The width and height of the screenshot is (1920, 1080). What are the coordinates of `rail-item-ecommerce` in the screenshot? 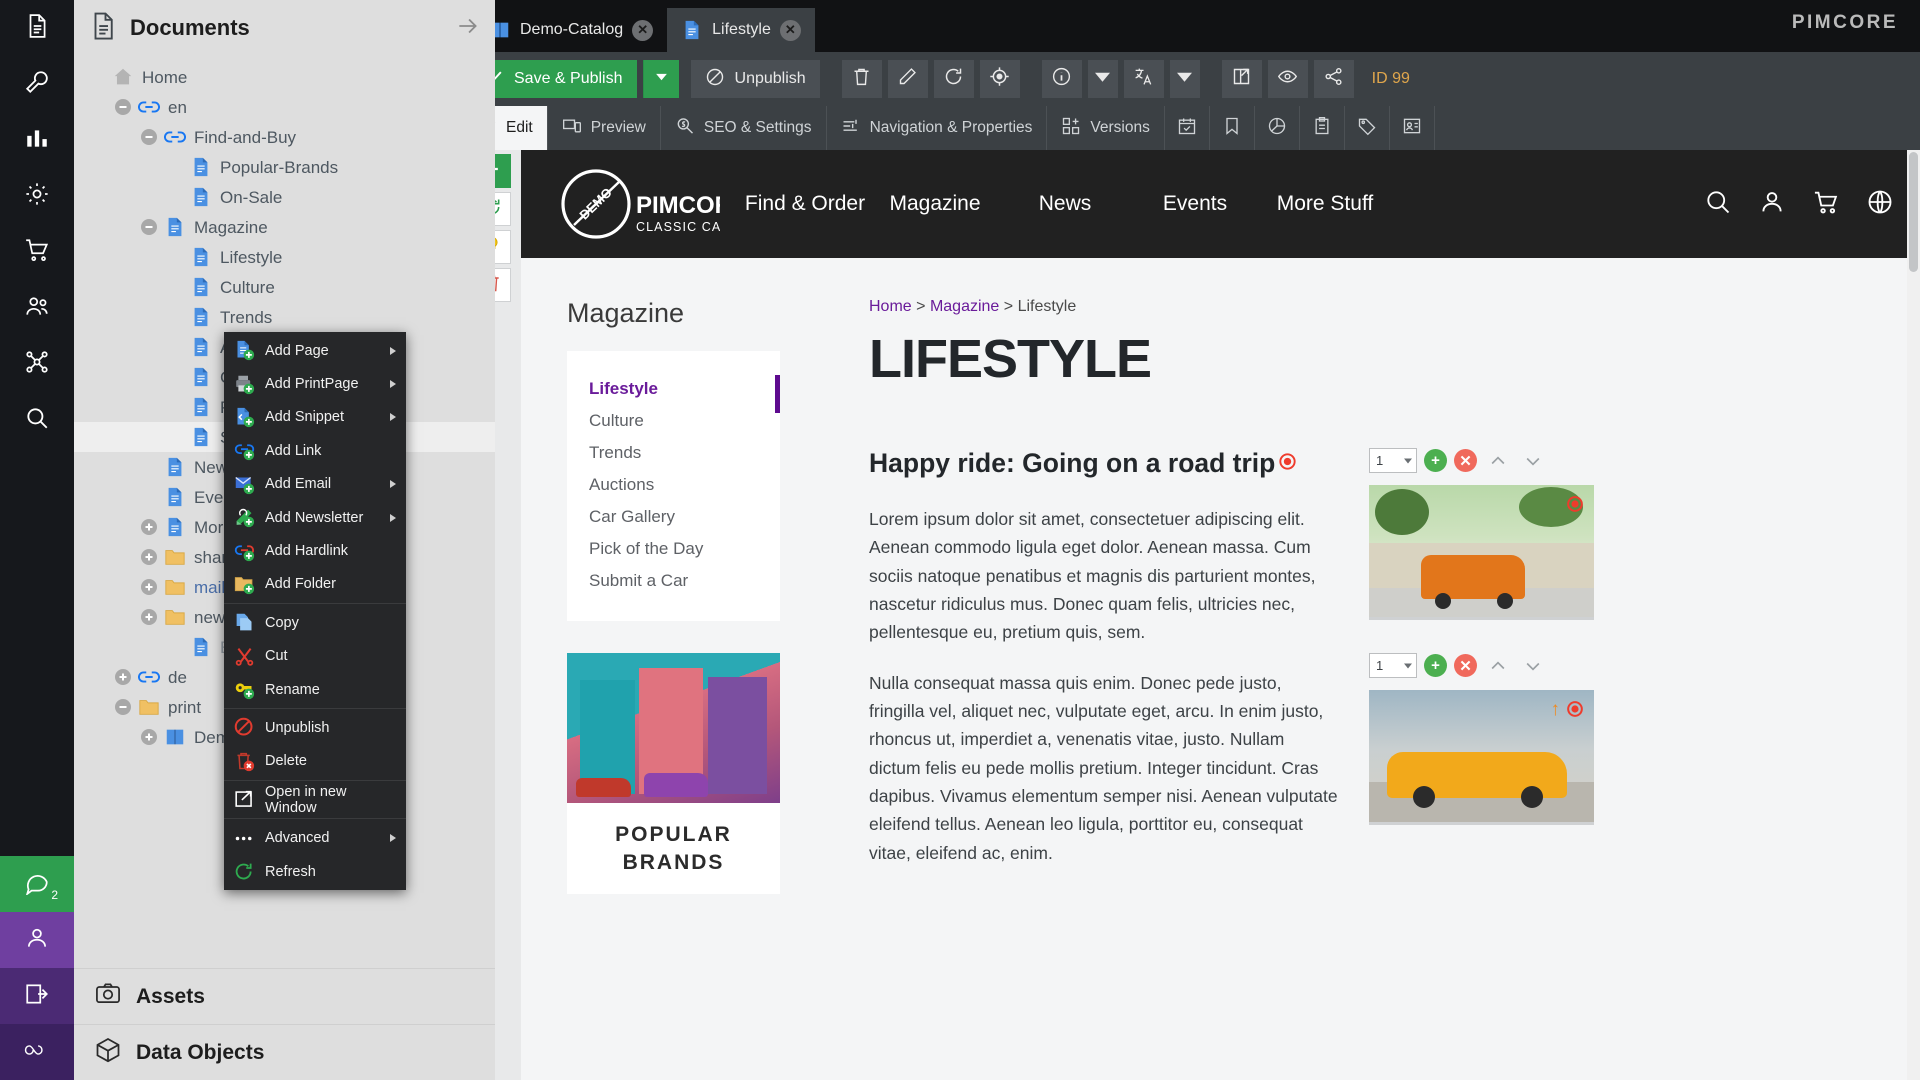 It's located at (37, 252).